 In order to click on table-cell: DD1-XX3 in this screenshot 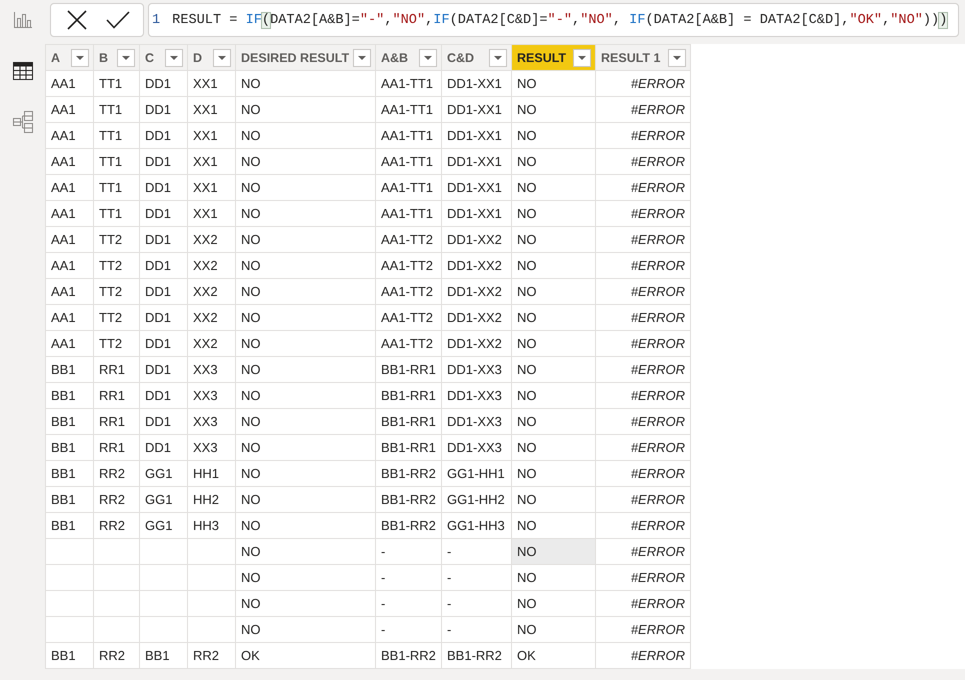, I will do `click(477, 447)`.